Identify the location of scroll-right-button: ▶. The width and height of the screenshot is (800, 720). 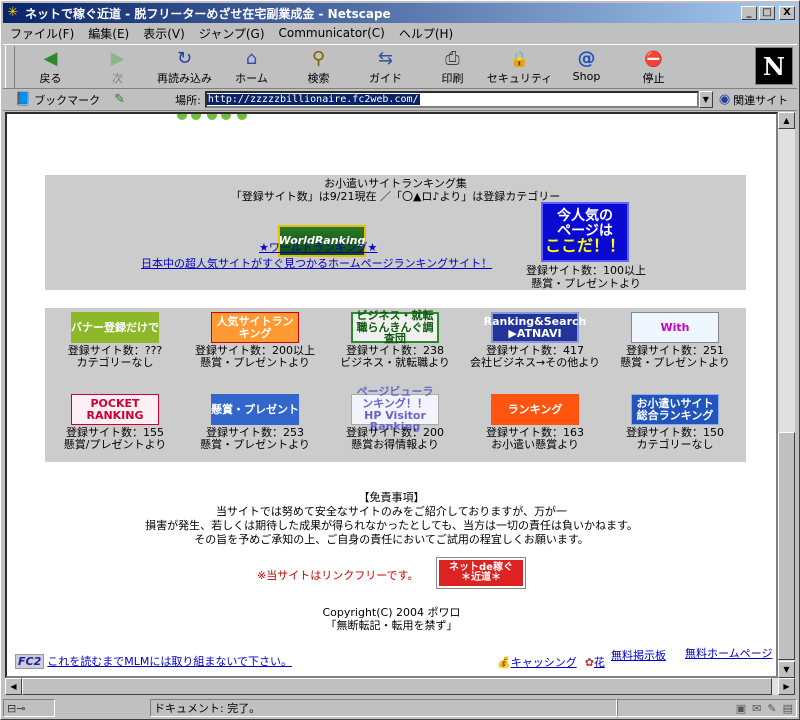
(786, 686).